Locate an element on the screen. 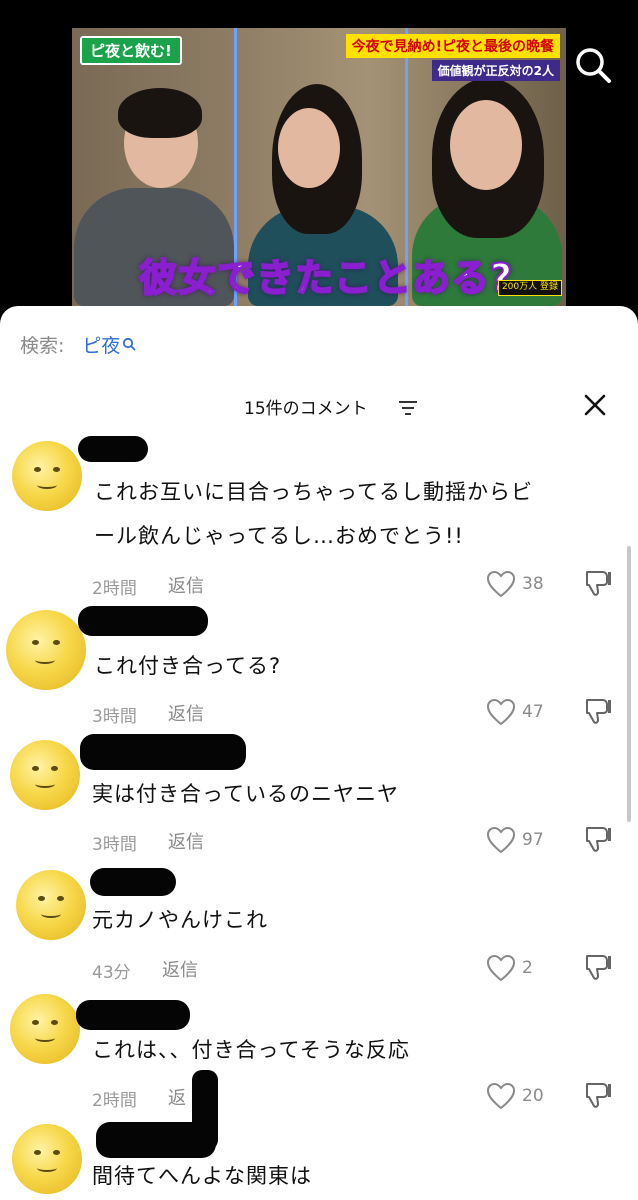  comment-text: 間待てへんよな関東は is located at coordinates (202, 1176).